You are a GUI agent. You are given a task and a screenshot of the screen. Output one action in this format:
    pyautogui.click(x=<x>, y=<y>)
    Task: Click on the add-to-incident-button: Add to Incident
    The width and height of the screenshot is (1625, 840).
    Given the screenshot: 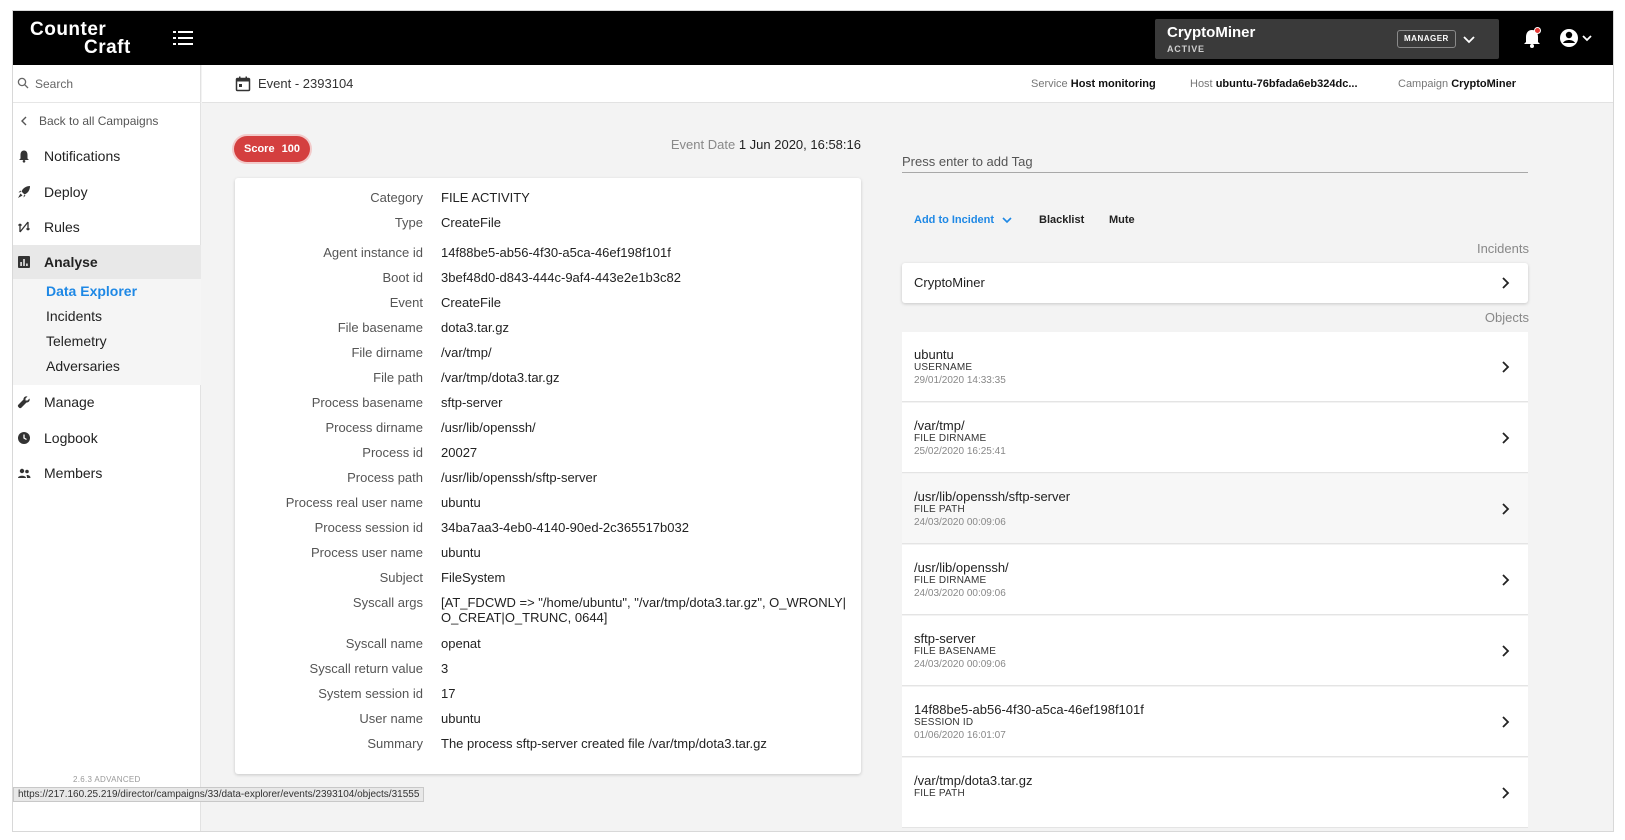 What is the action you would take?
    pyautogui.click(x=963, y=220)
    